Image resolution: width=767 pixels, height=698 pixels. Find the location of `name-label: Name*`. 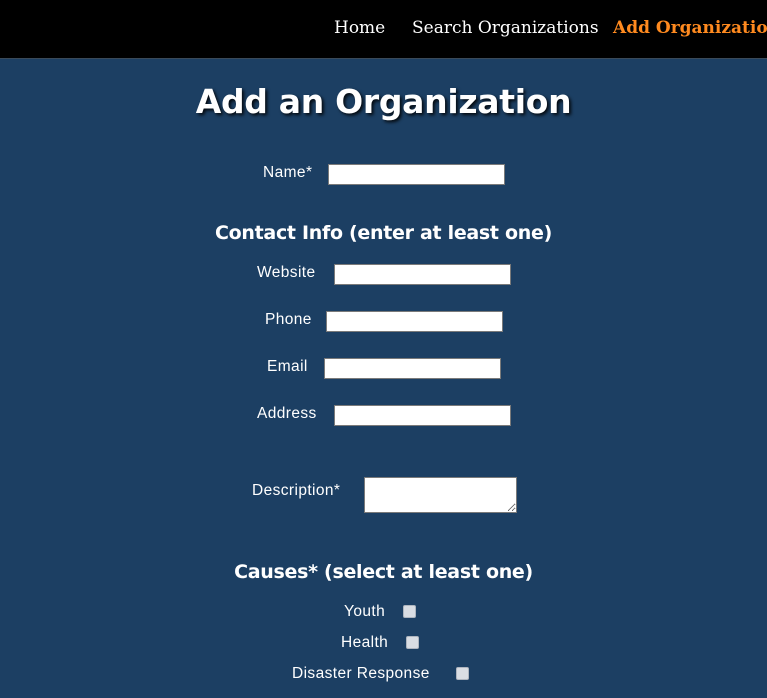

name-label: Name* is located at coordinates (288, 172).